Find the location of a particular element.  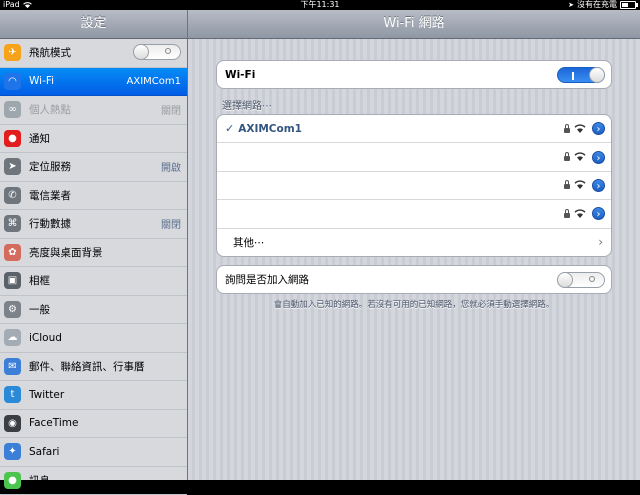

sidebar-item-label: 一般 is located at coordinates (108, 309).